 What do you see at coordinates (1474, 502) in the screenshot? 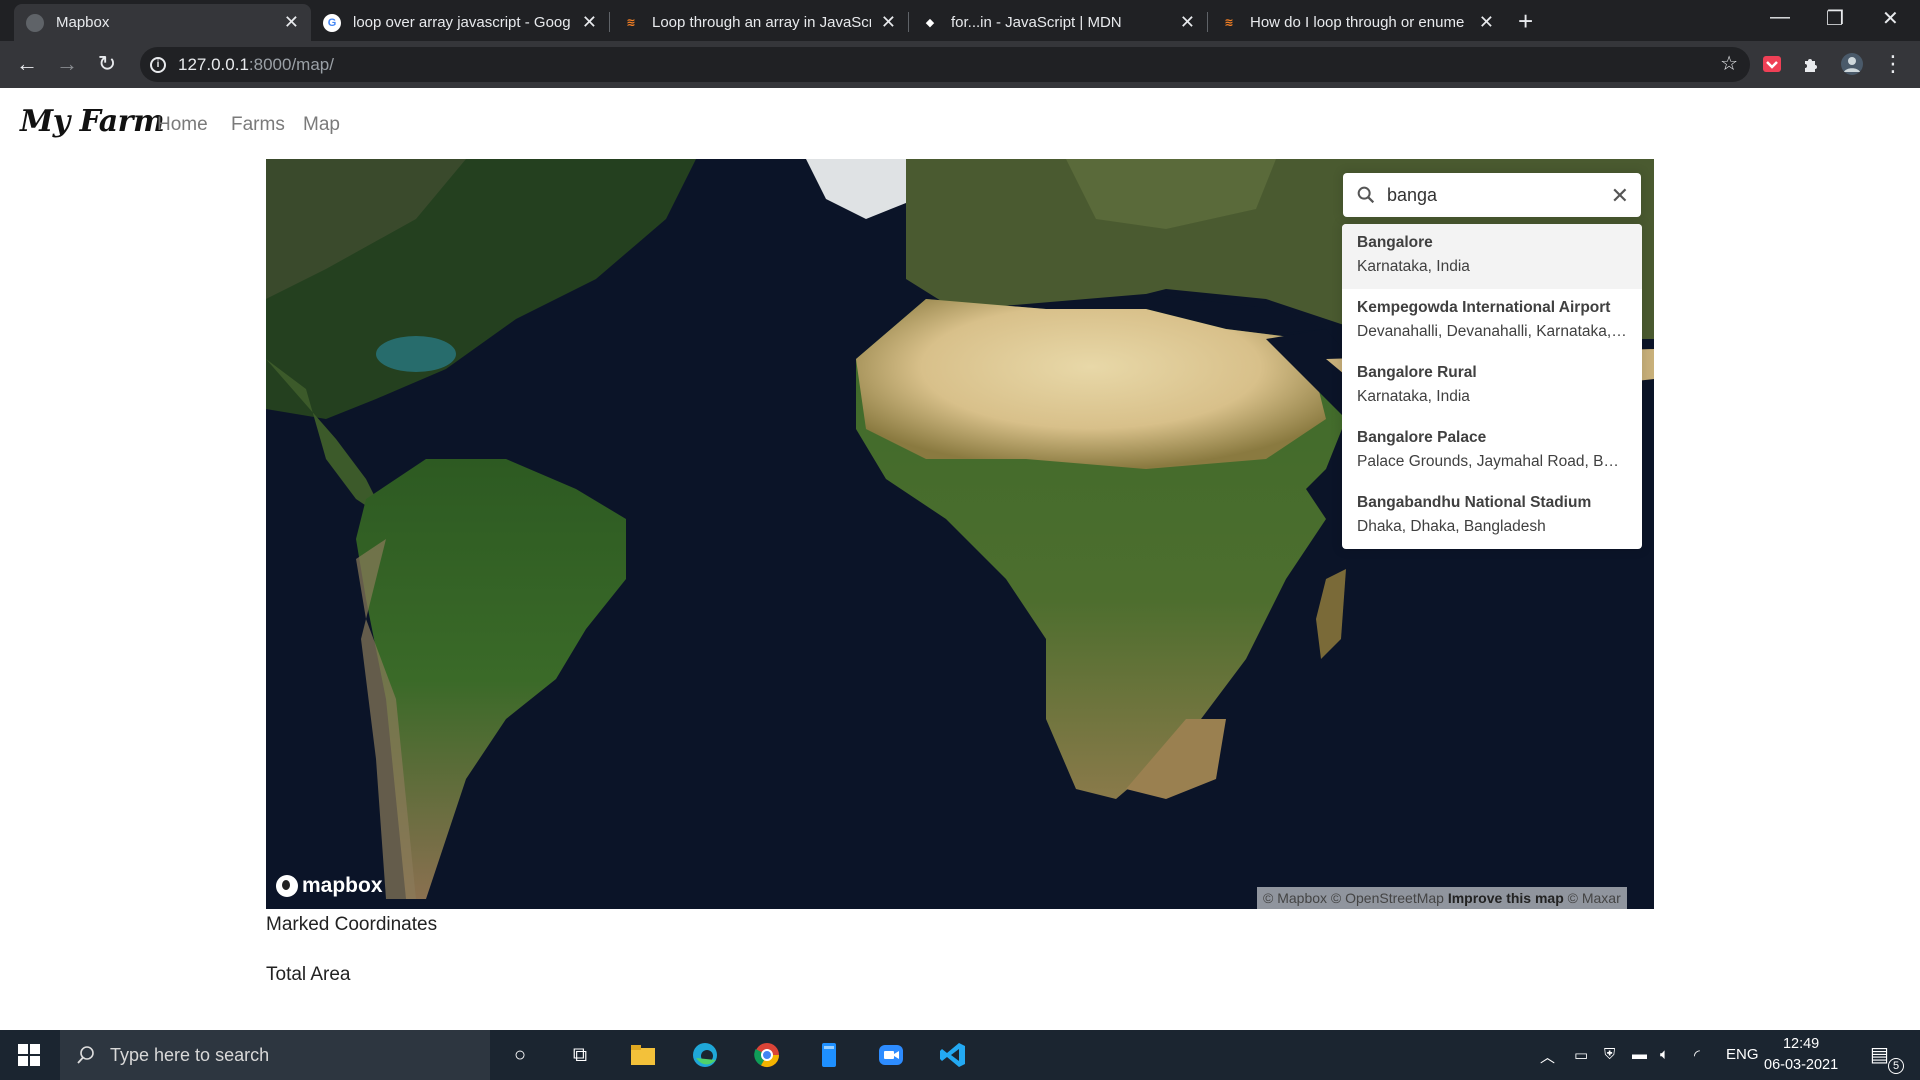
I see `suggestion-name: Bangabandhu National Stadium` at bounding box center [1474, 502].